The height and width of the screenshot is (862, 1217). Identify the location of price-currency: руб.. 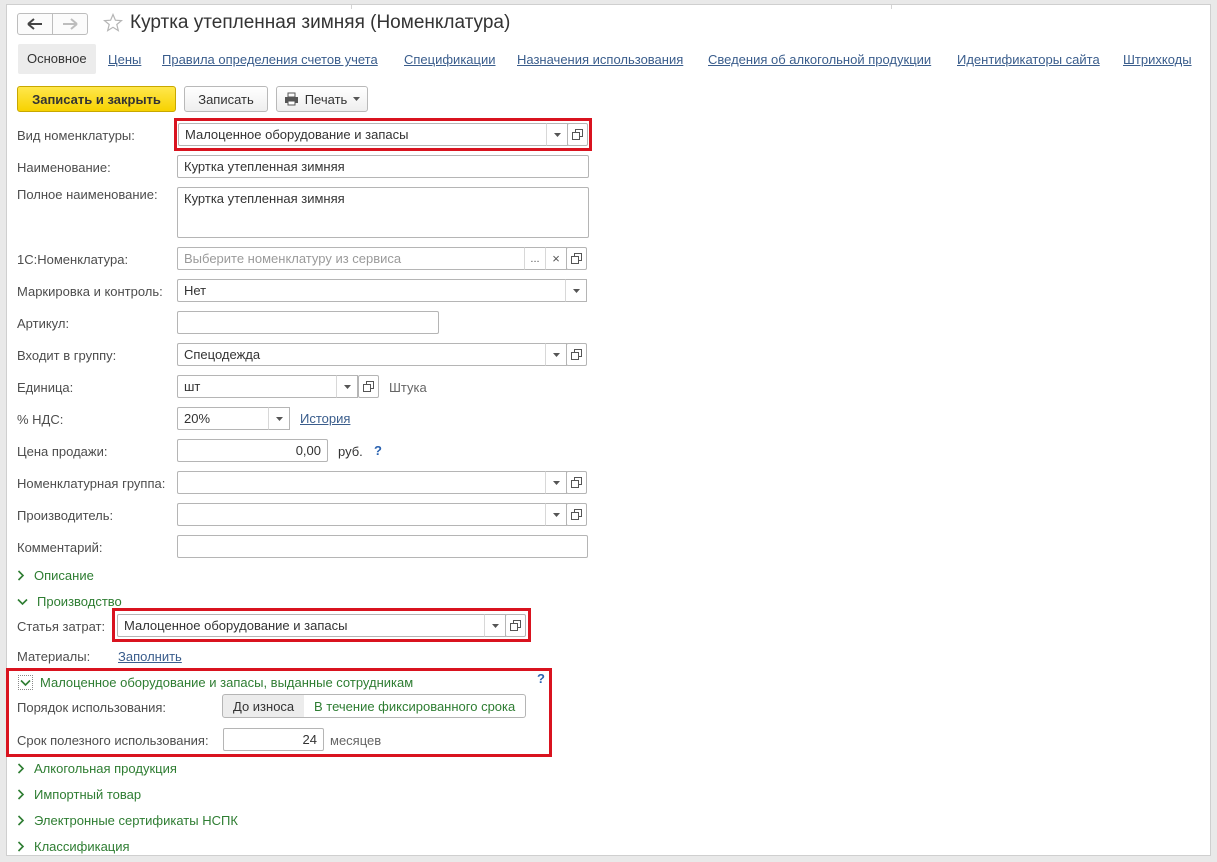
(350, 451).